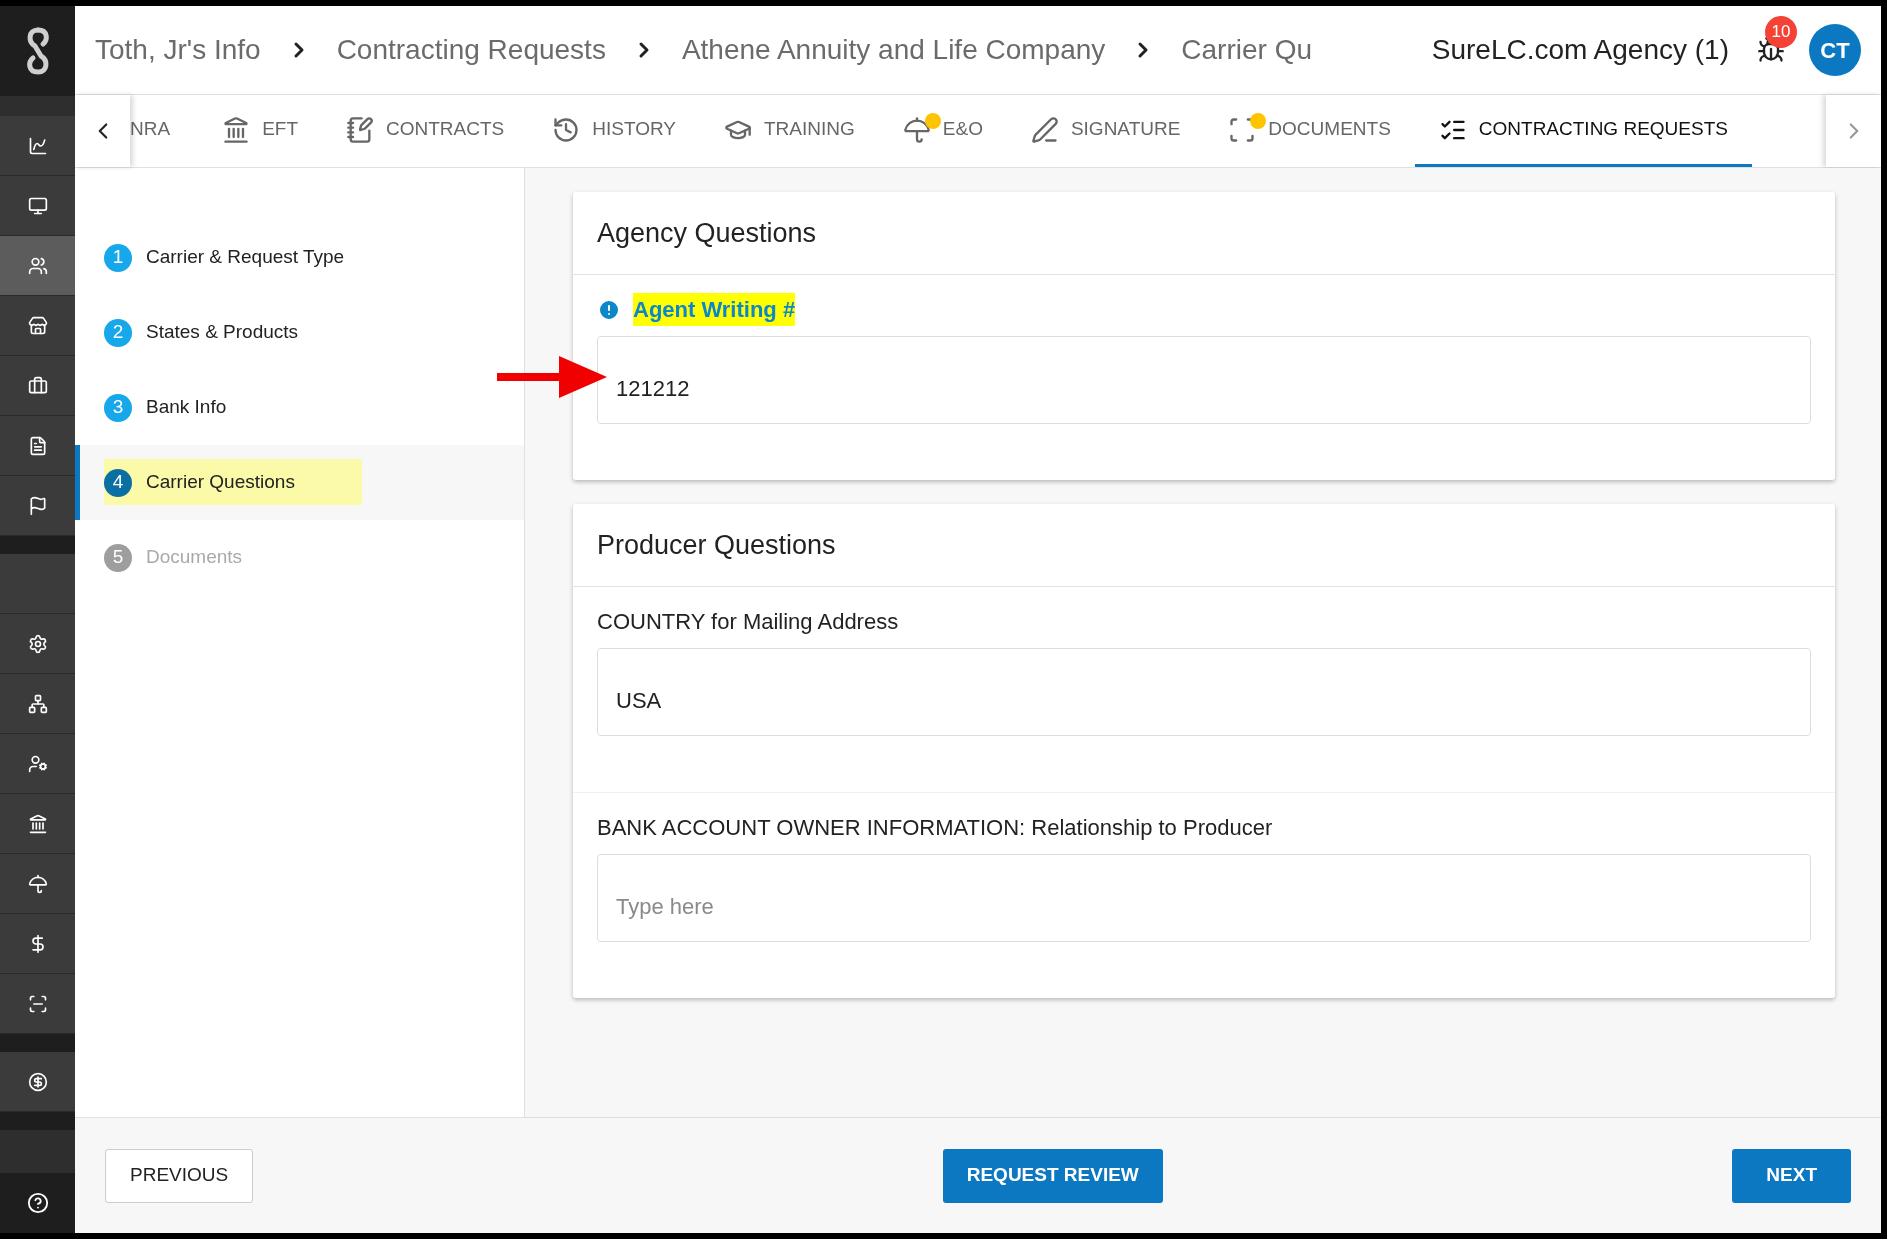  I want to click on help-icon, so click(37, 1203).